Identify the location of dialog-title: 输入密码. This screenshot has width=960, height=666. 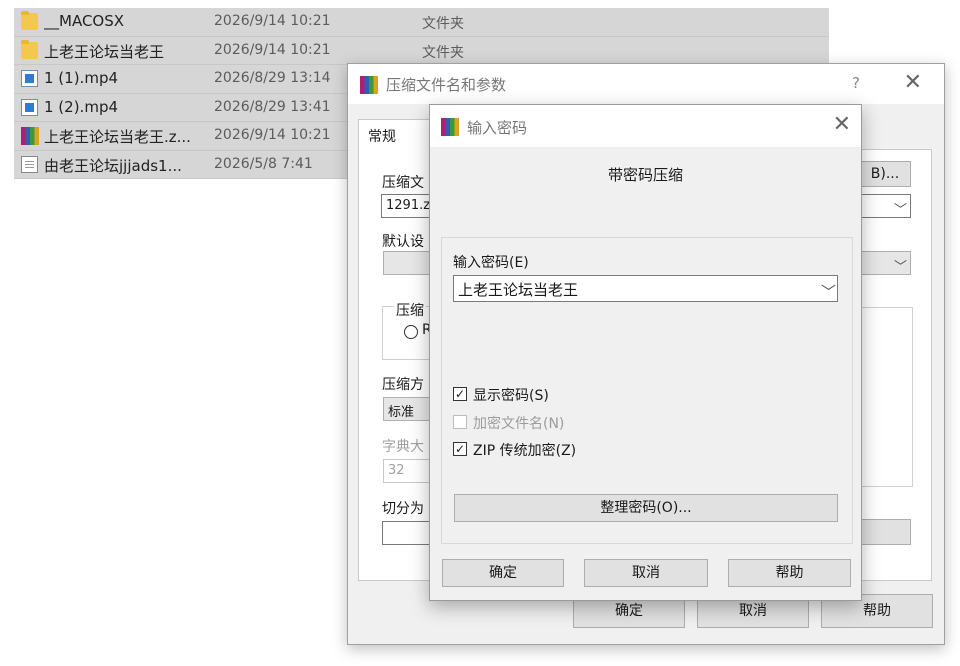
(497, 128).